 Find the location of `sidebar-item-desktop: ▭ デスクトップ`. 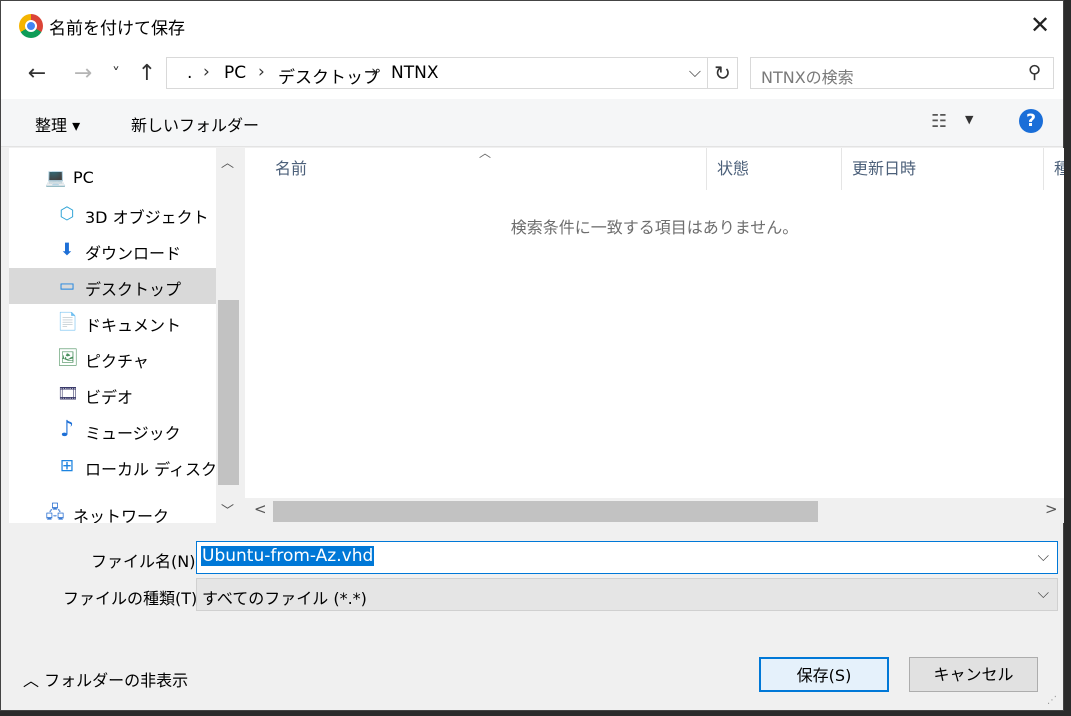

sidebar-item-desktop: ▭ デスクトップ is located at coordinates (112, 286).